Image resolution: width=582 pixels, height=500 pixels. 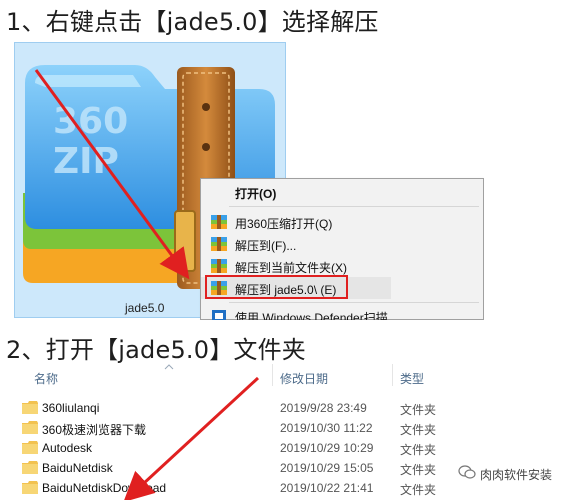 I want to click on item-date: 2019/10/29 15:05, so click(x=327, y=468).